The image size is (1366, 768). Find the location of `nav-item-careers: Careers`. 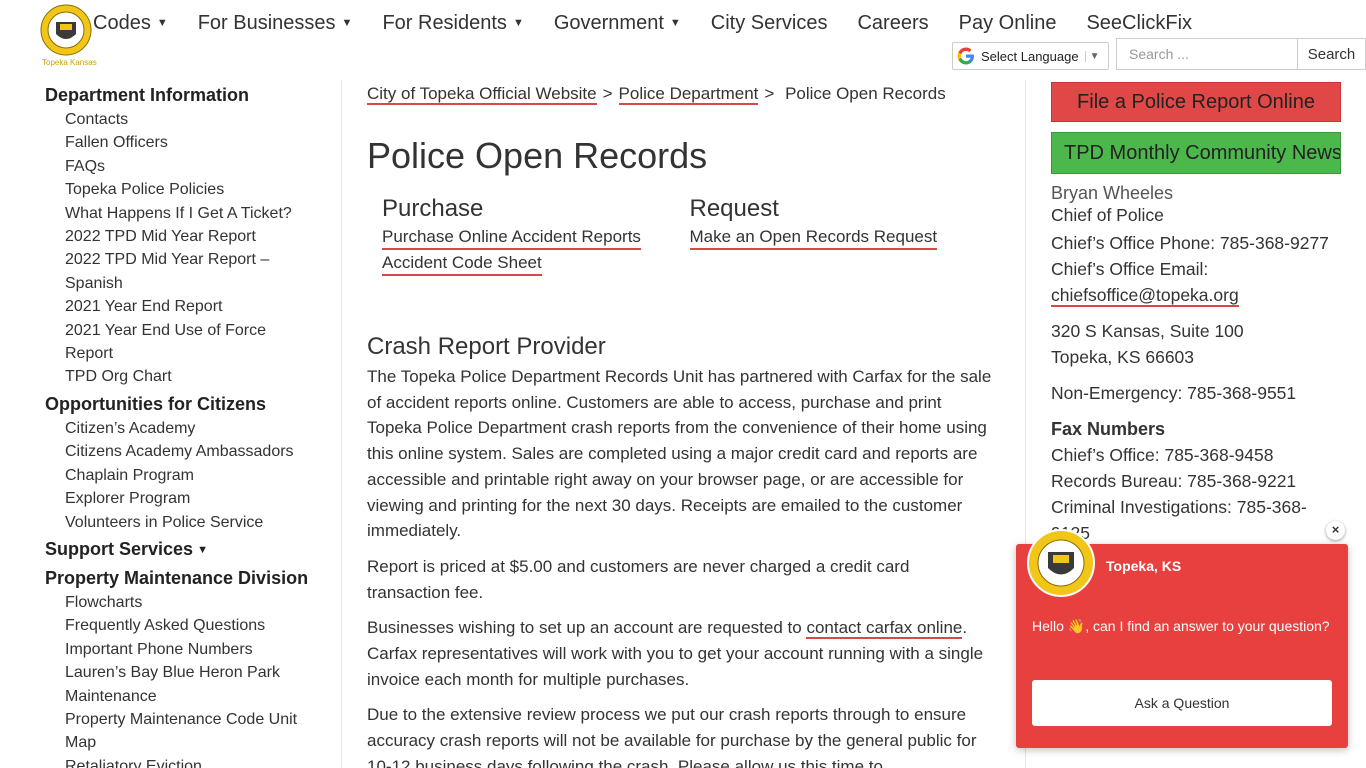

nav-item-careers: Careers is located at coordinates (892, 23).